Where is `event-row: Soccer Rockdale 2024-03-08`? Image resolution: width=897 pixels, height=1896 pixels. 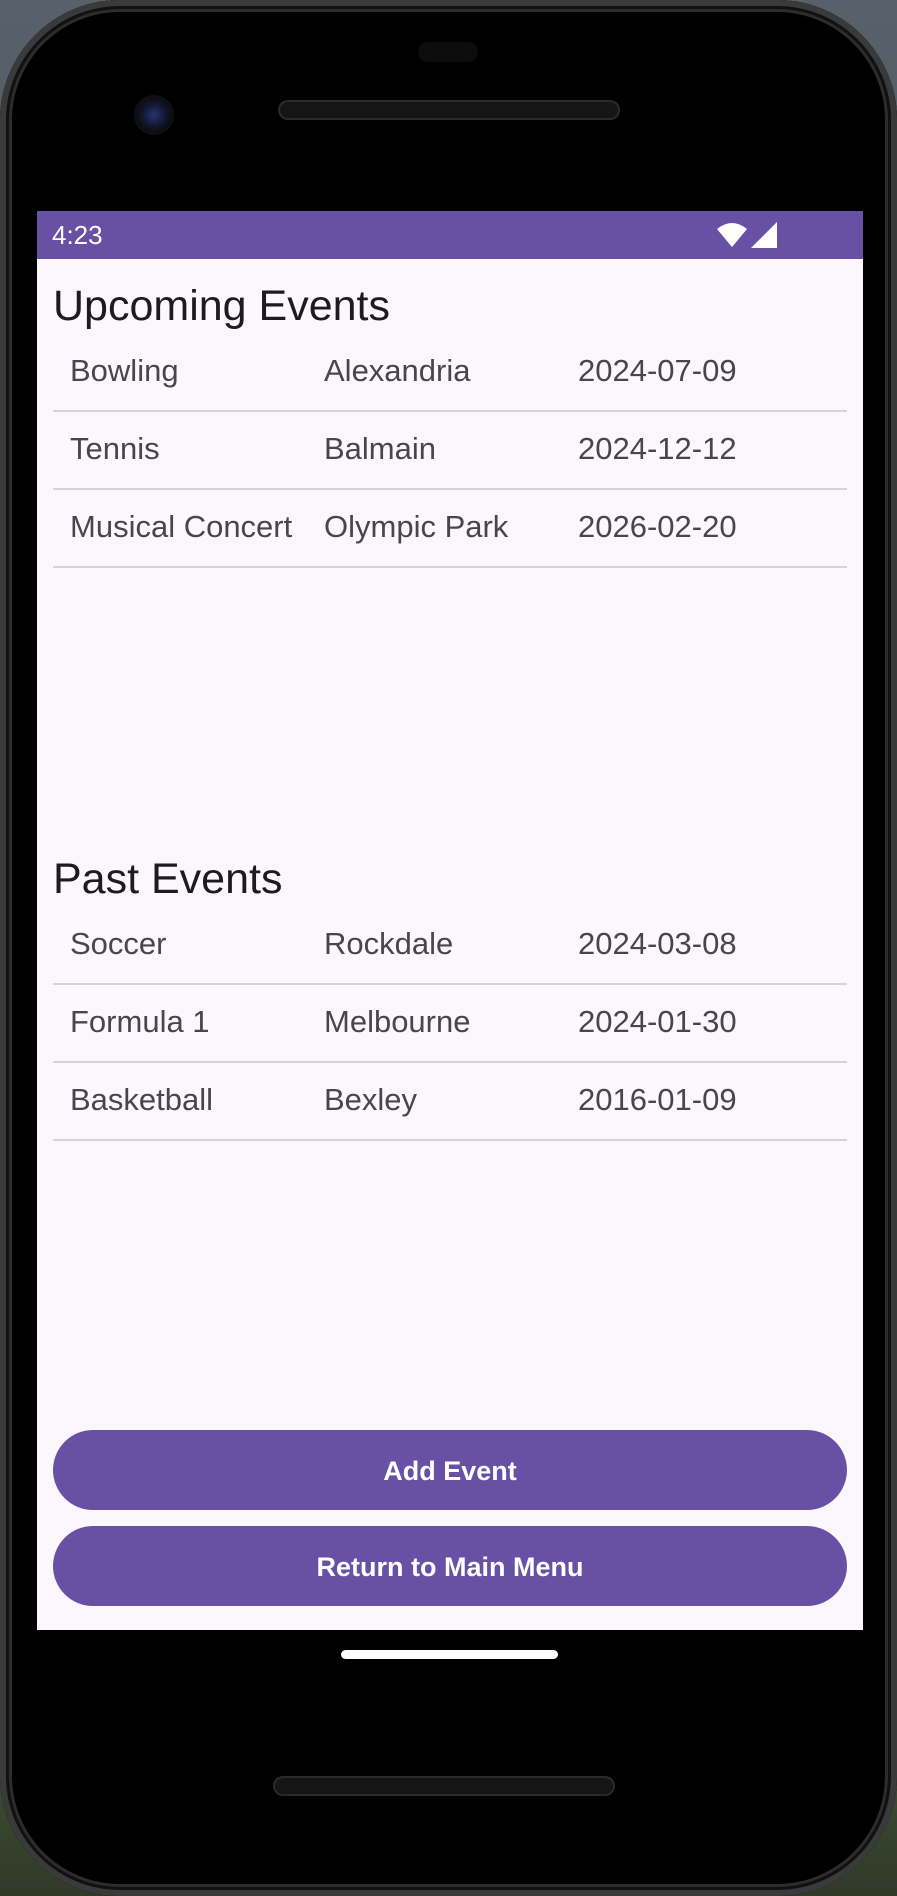
event-row: Soccer Rockdale 2024-03-08 is located at coordinates (450, 946).